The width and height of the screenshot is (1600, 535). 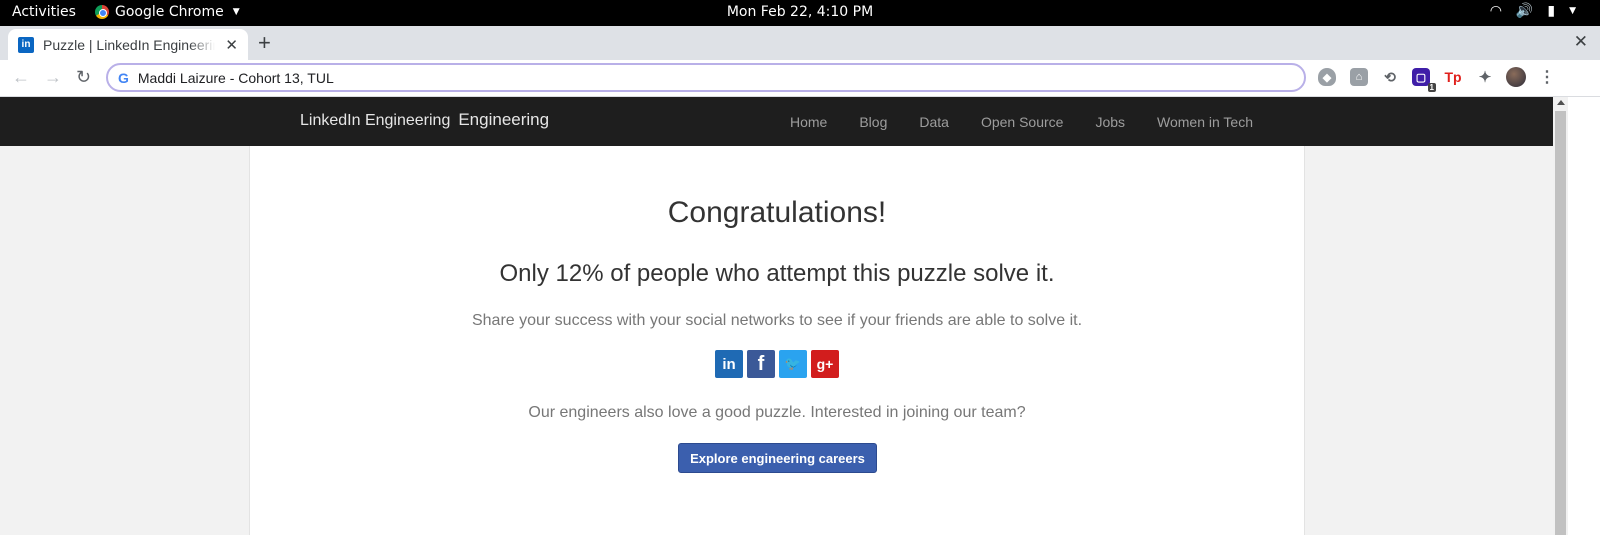 What do you see at coordinates (83, 77) in the screenshot?
I see `reload-button: ↻` at bounding box center [83, 77].